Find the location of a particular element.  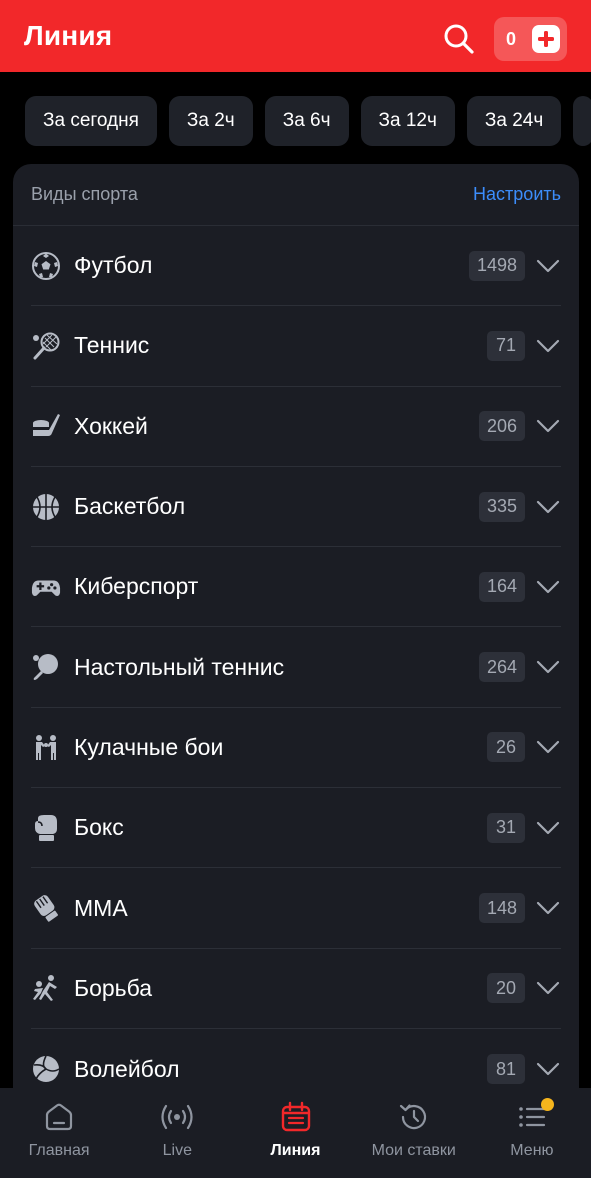

history-icon is located at coordinates (414, 1117).